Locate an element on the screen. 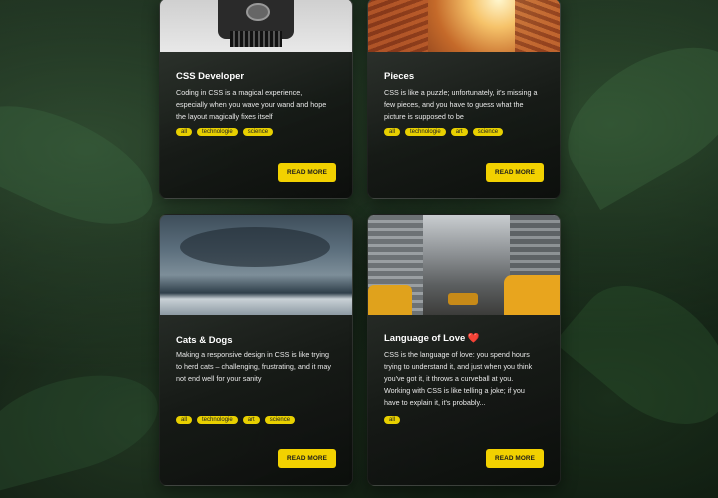 Image resolution: width=718 pixels, height=498 pixels. card-title: Language of Love ❤️ is located at coordinates (432, 338).